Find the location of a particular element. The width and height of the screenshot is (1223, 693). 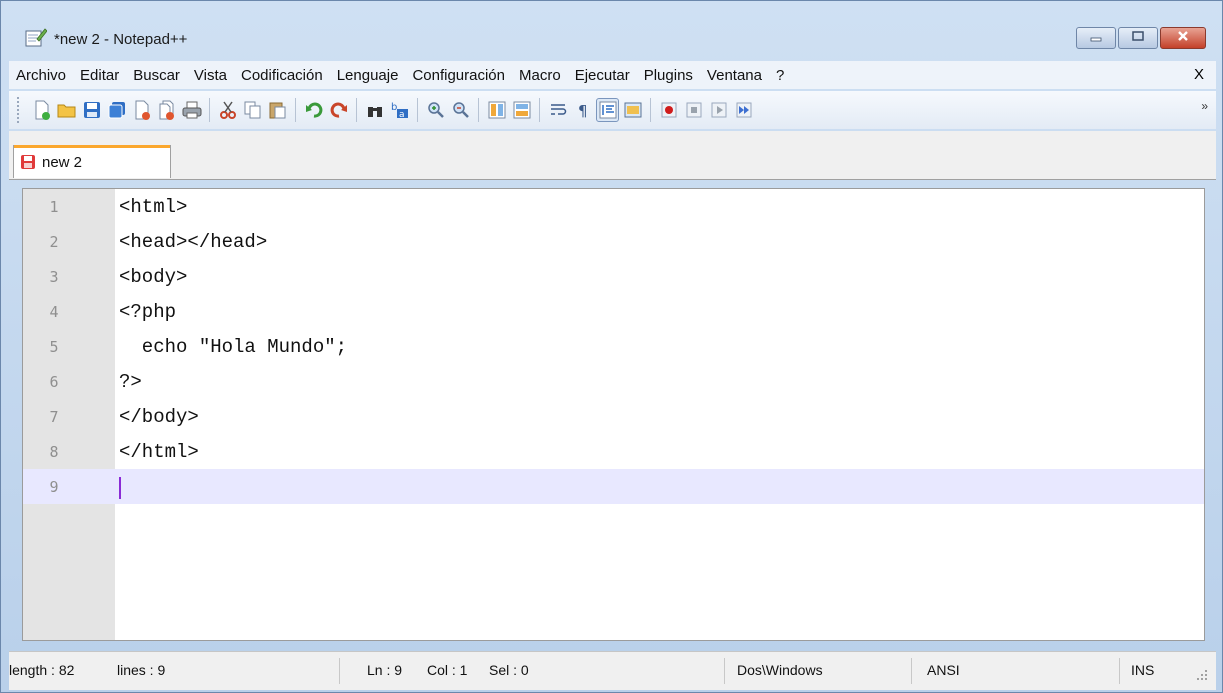

line-text: <head></head> is located at coordinates (193, 241).